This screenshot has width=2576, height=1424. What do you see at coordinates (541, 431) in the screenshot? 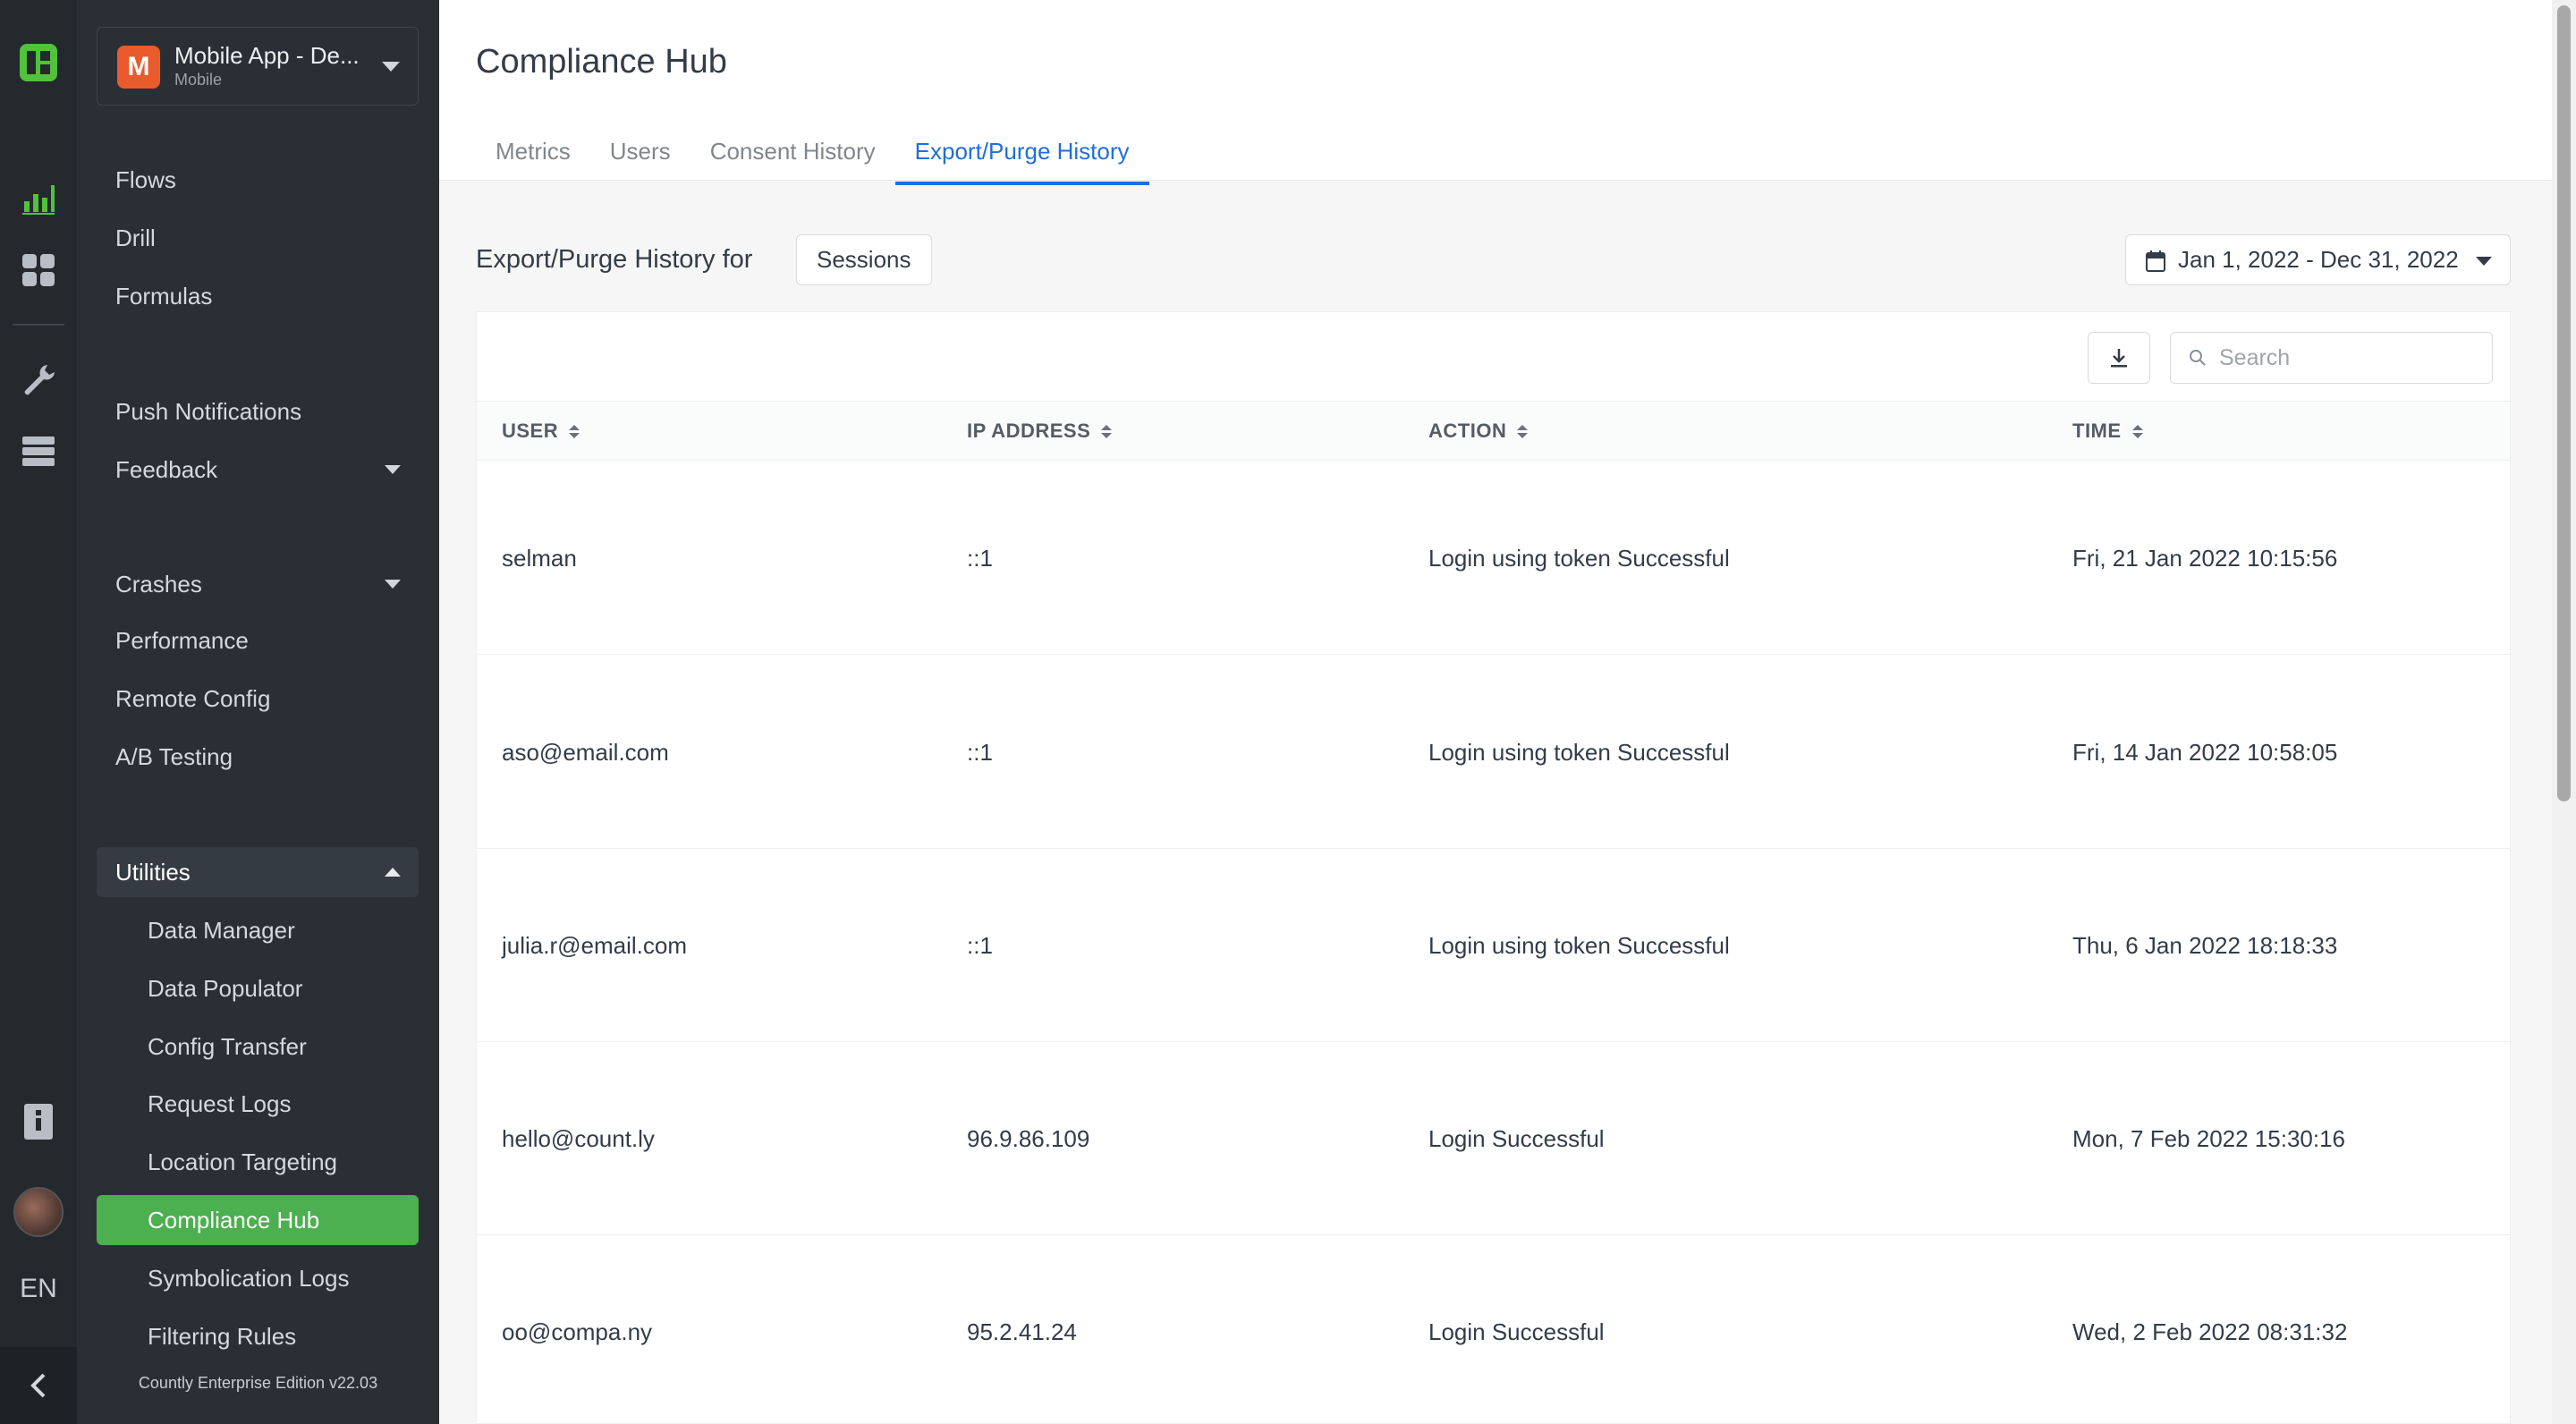
I see `column-header-user: USER` at bounding box center [541, 431].